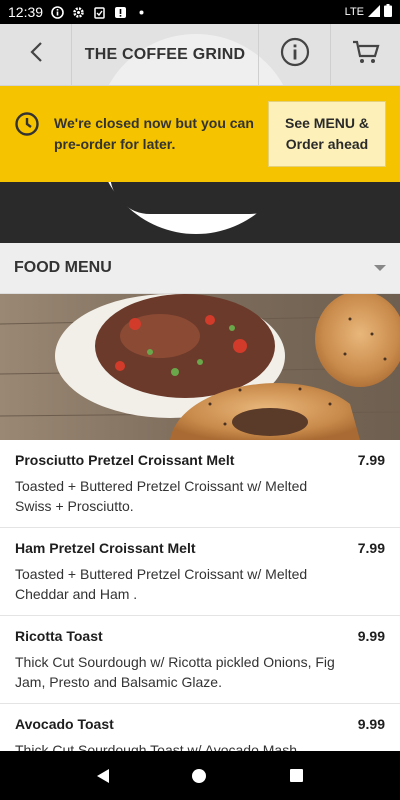 This screenshot has width=400, height=800. What do you see at coordinates (120, 12) in the screenshot?
I see `alert-icon` at bounding box center [120, 12].